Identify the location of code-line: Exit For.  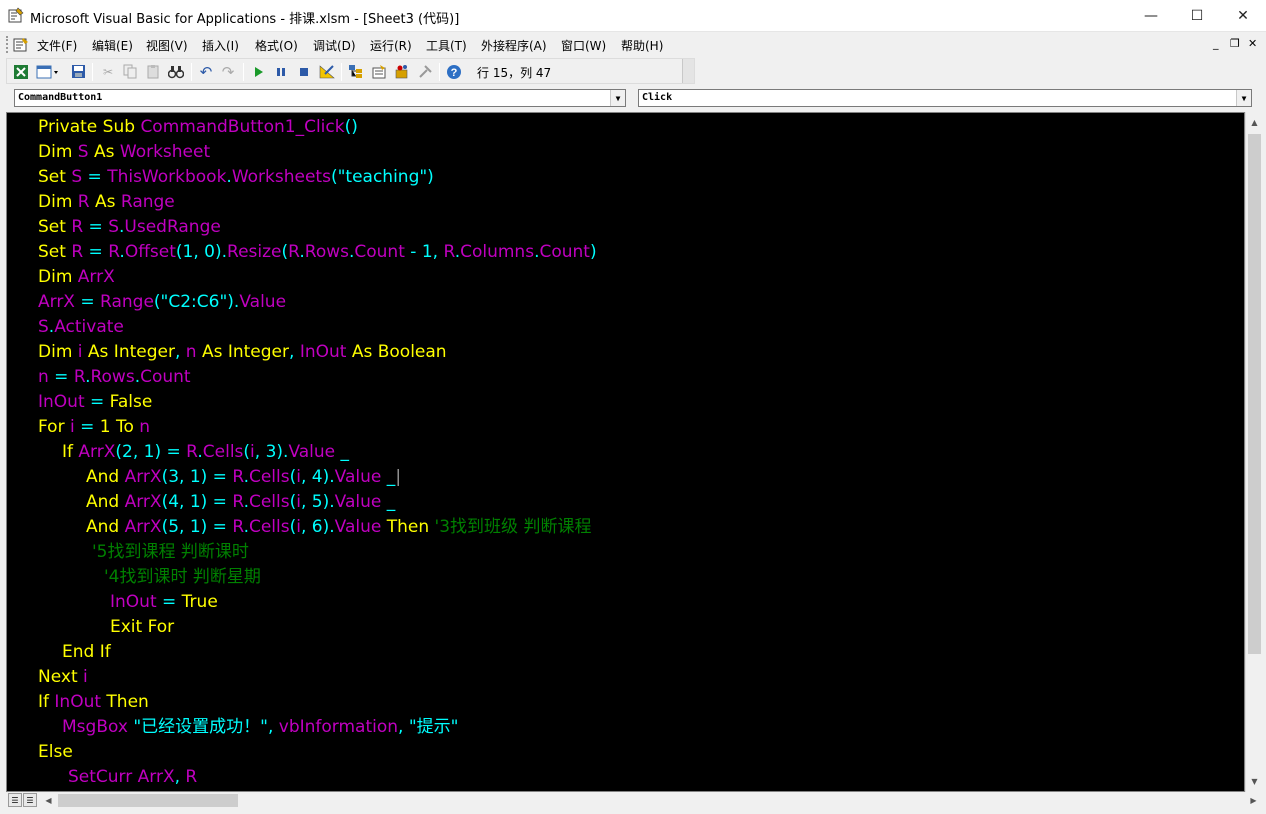
(625, 627).